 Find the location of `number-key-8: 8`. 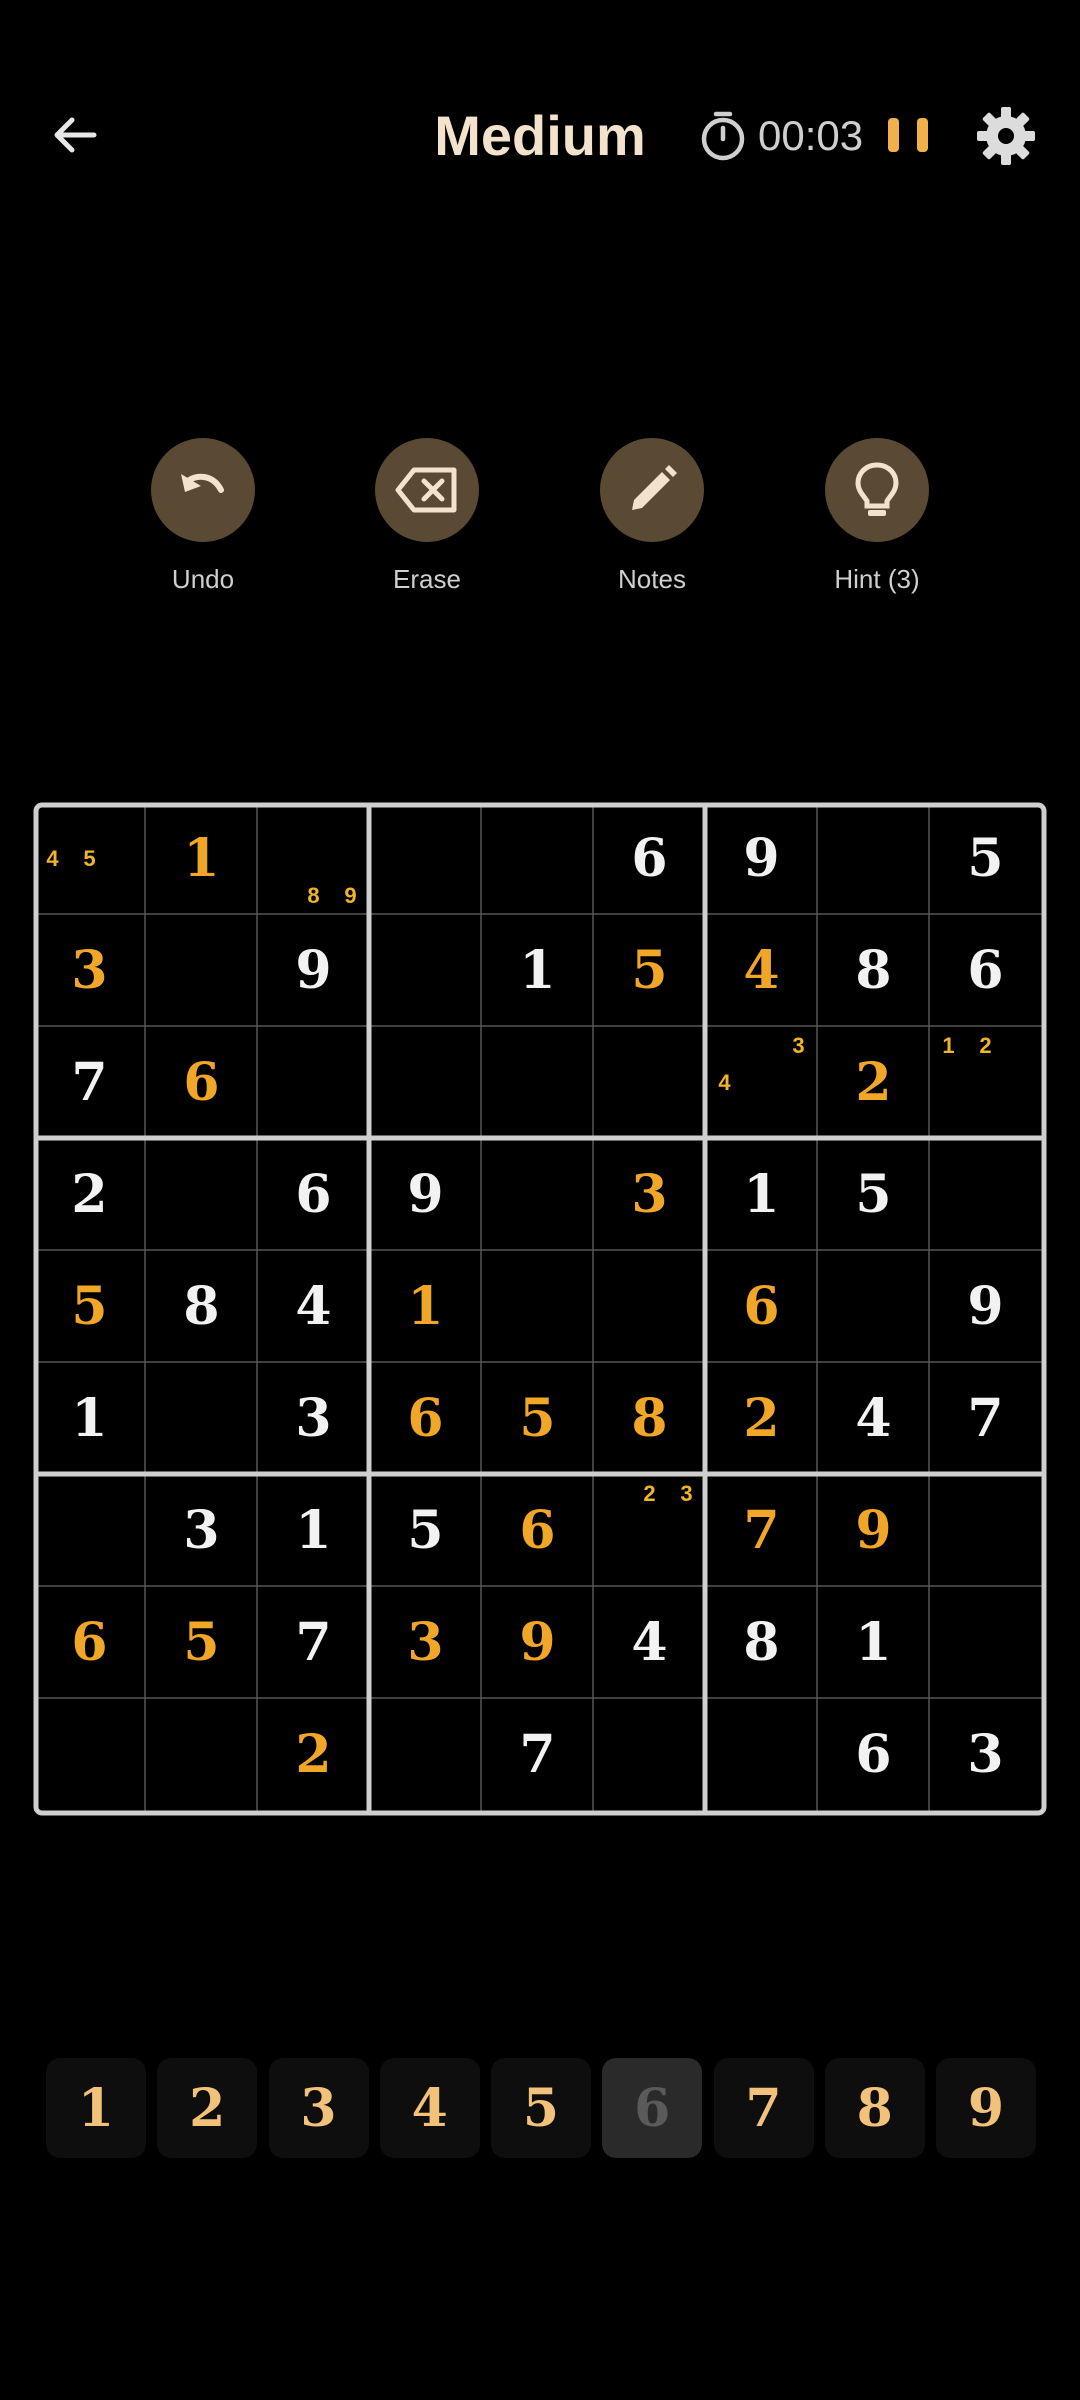

number-key-8: 8 is located at coordinates (874, 2108).